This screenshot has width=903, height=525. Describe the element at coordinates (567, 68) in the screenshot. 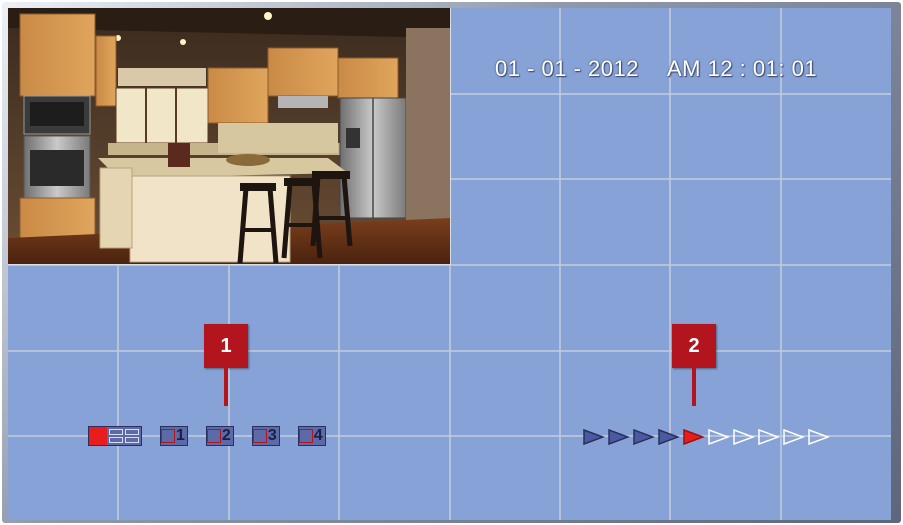

I see `date-text: 01 - 01 - 2012` at that location.